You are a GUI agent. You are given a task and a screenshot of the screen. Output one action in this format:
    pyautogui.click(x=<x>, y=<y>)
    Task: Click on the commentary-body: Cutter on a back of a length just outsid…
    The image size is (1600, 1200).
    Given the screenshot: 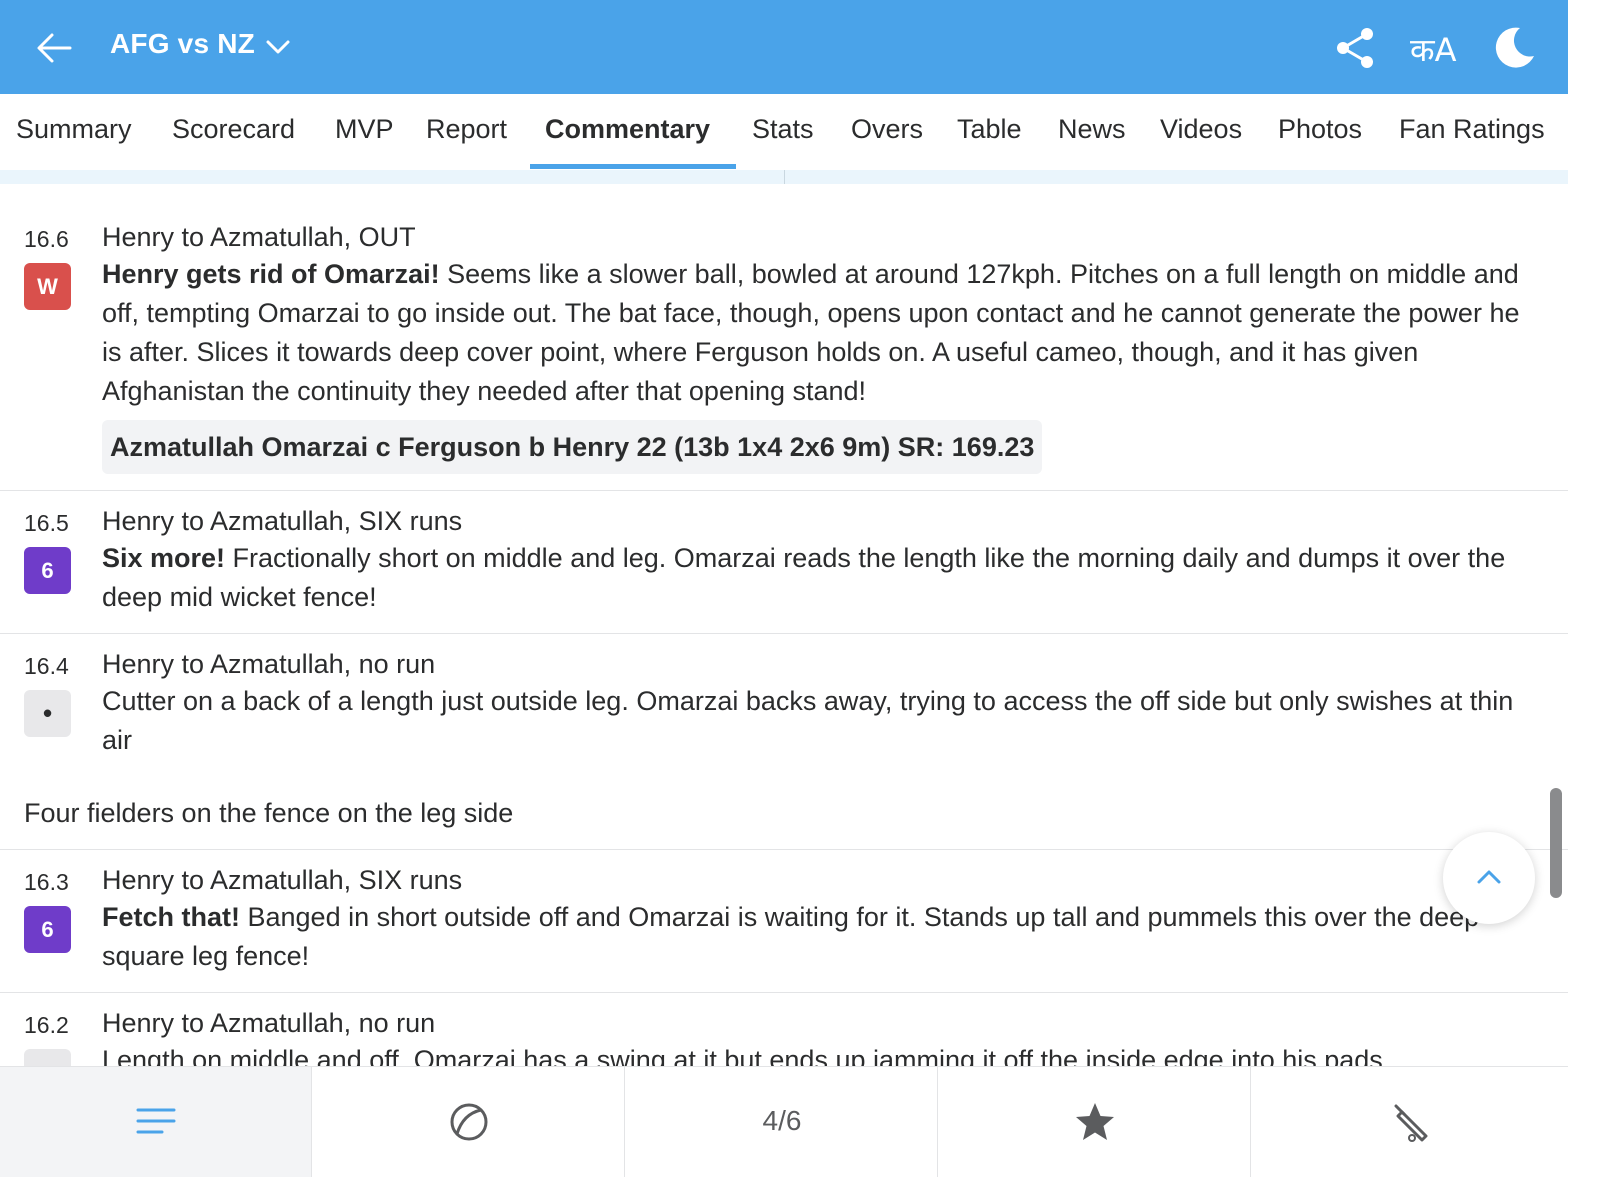 What is the action you would take?
    pyautogui.click(x=808, y=720)
    